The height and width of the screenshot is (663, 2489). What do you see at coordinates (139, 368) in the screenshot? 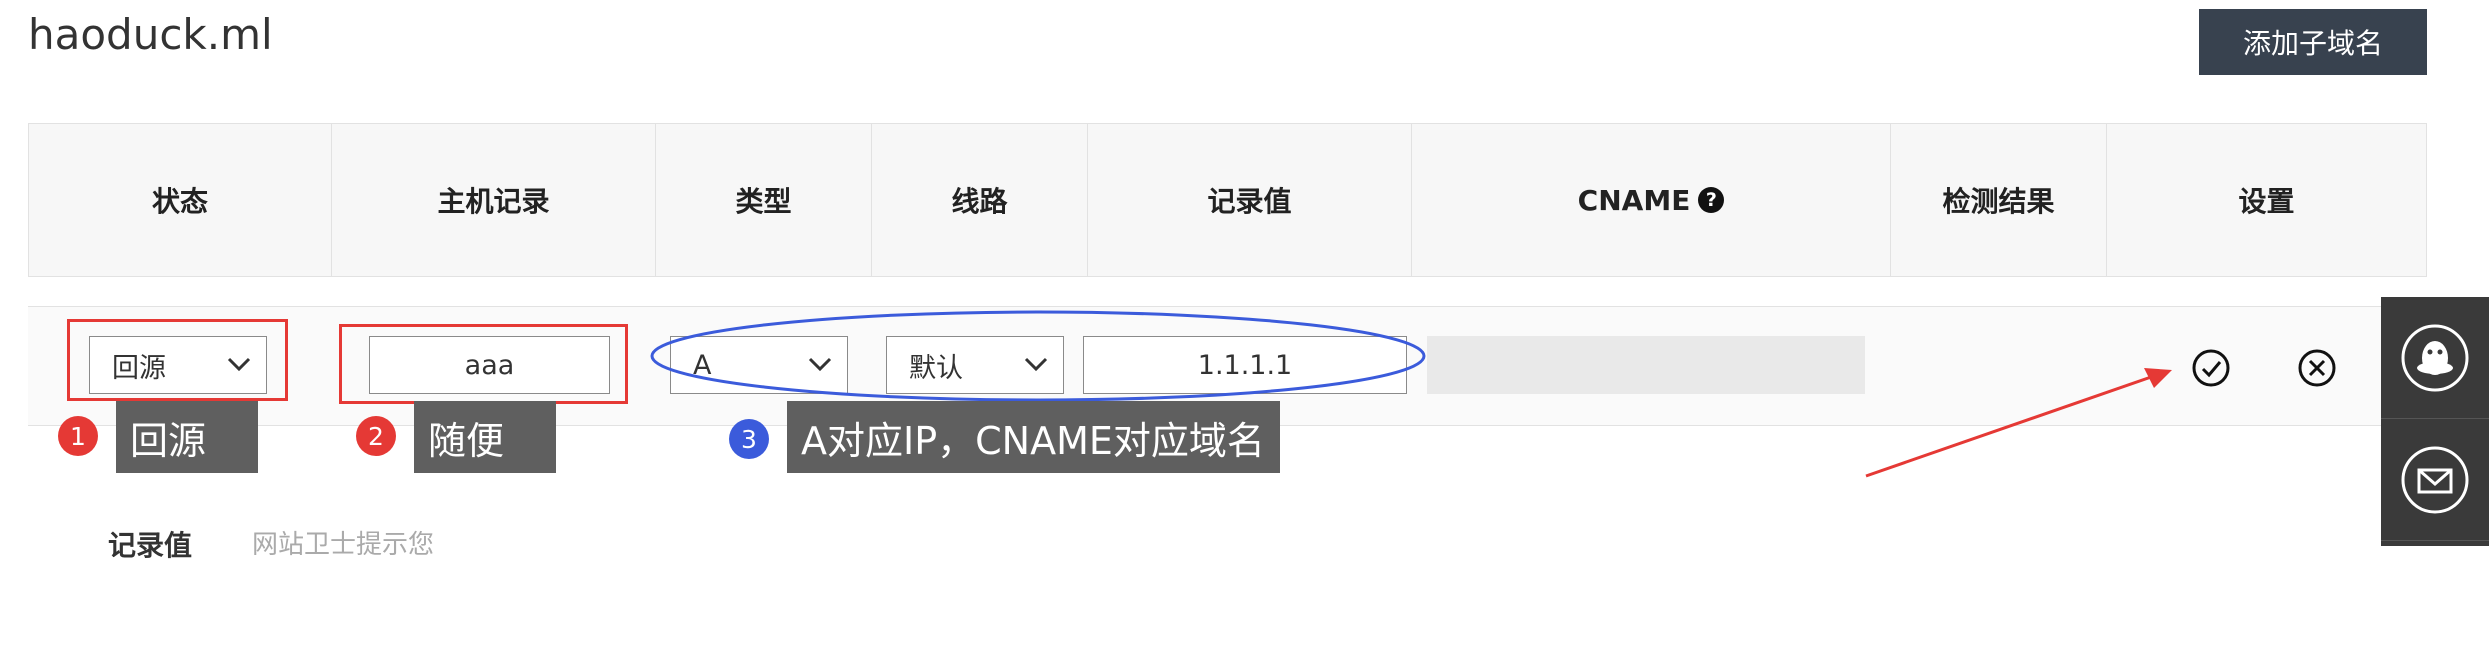
I see `status-select-value: 回源` at bounding box center [139, 368].